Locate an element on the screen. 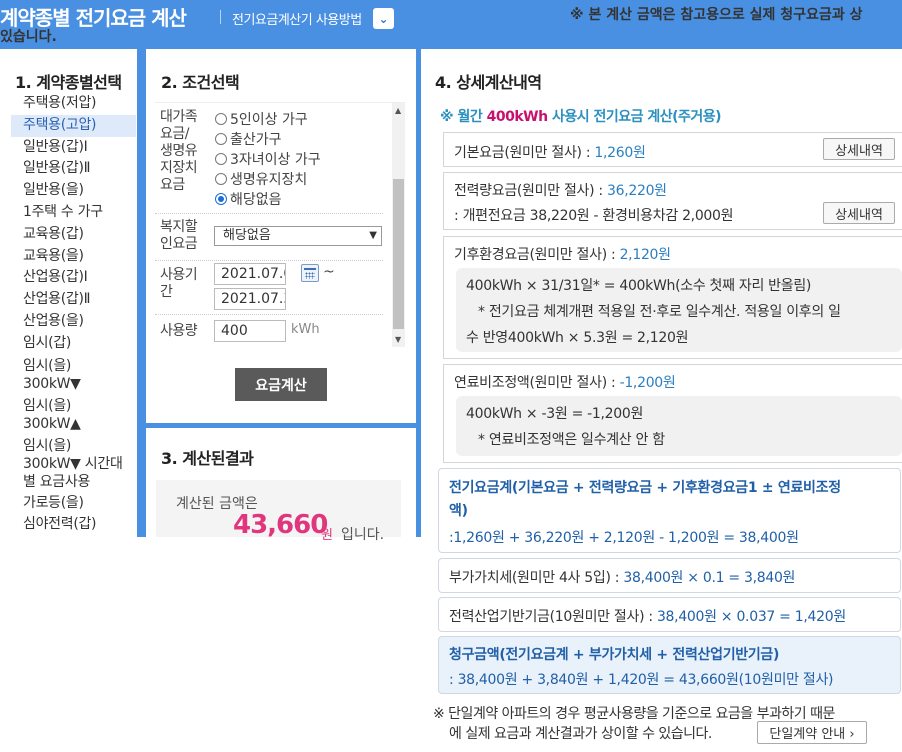 Image resolution: width=902 pixels, height=752 pixels. header-divider is located at coordinates (220, 17).